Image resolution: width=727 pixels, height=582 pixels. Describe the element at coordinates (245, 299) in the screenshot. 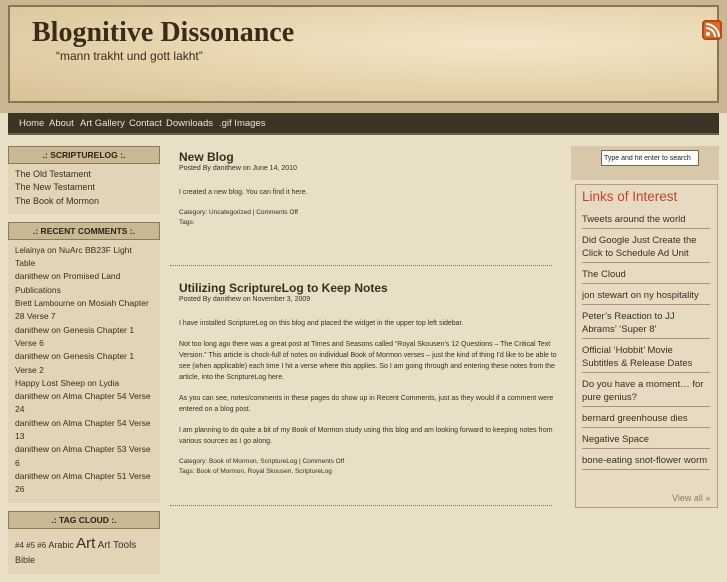

I see `post-meta: Posted By danithew on November 3, 2009` at that location.